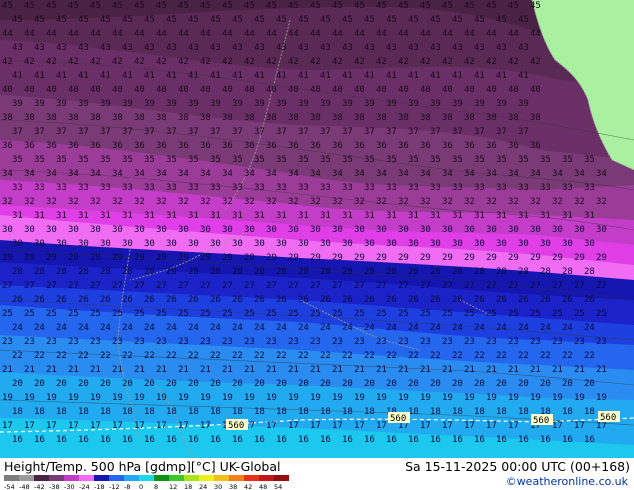 This screenshot has height=490, width=634. I want to click on contour-label: 43, so click(171, 48).